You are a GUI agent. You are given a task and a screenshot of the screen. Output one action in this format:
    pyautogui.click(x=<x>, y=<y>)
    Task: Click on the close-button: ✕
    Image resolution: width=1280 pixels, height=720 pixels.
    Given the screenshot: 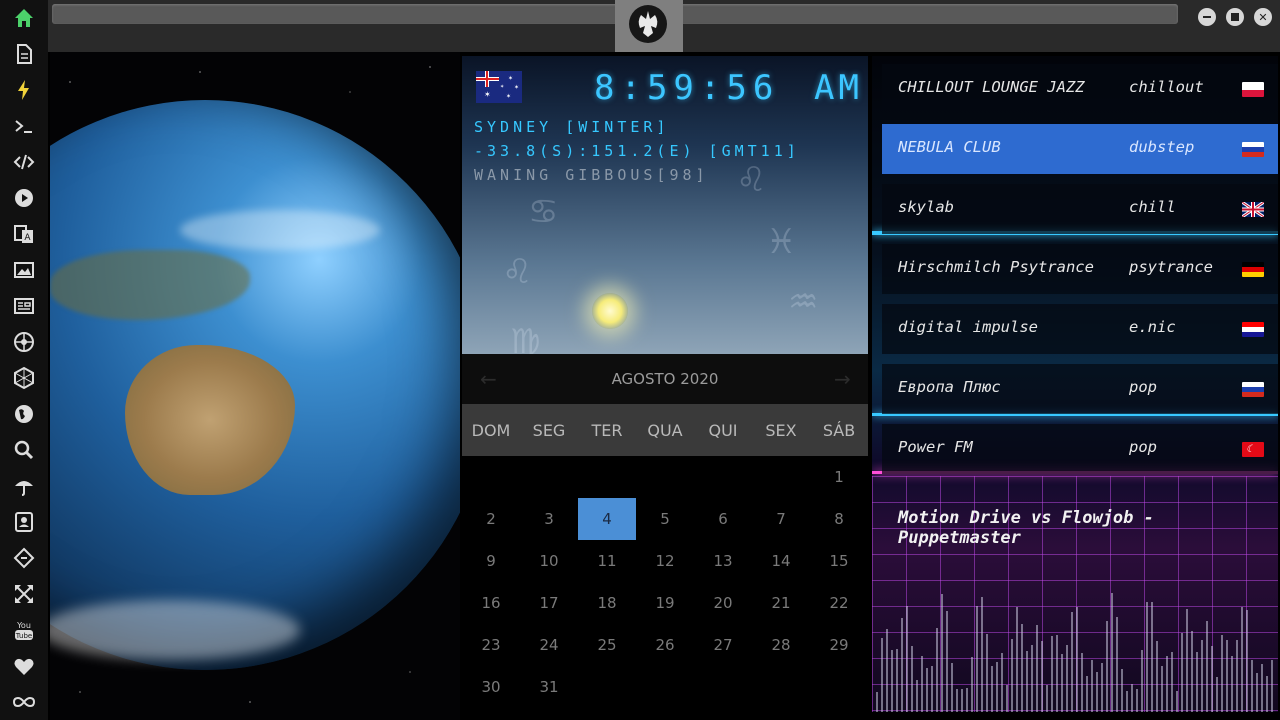 What is the action you would take?
    pyautogui.click(x=1263, y=17)
    